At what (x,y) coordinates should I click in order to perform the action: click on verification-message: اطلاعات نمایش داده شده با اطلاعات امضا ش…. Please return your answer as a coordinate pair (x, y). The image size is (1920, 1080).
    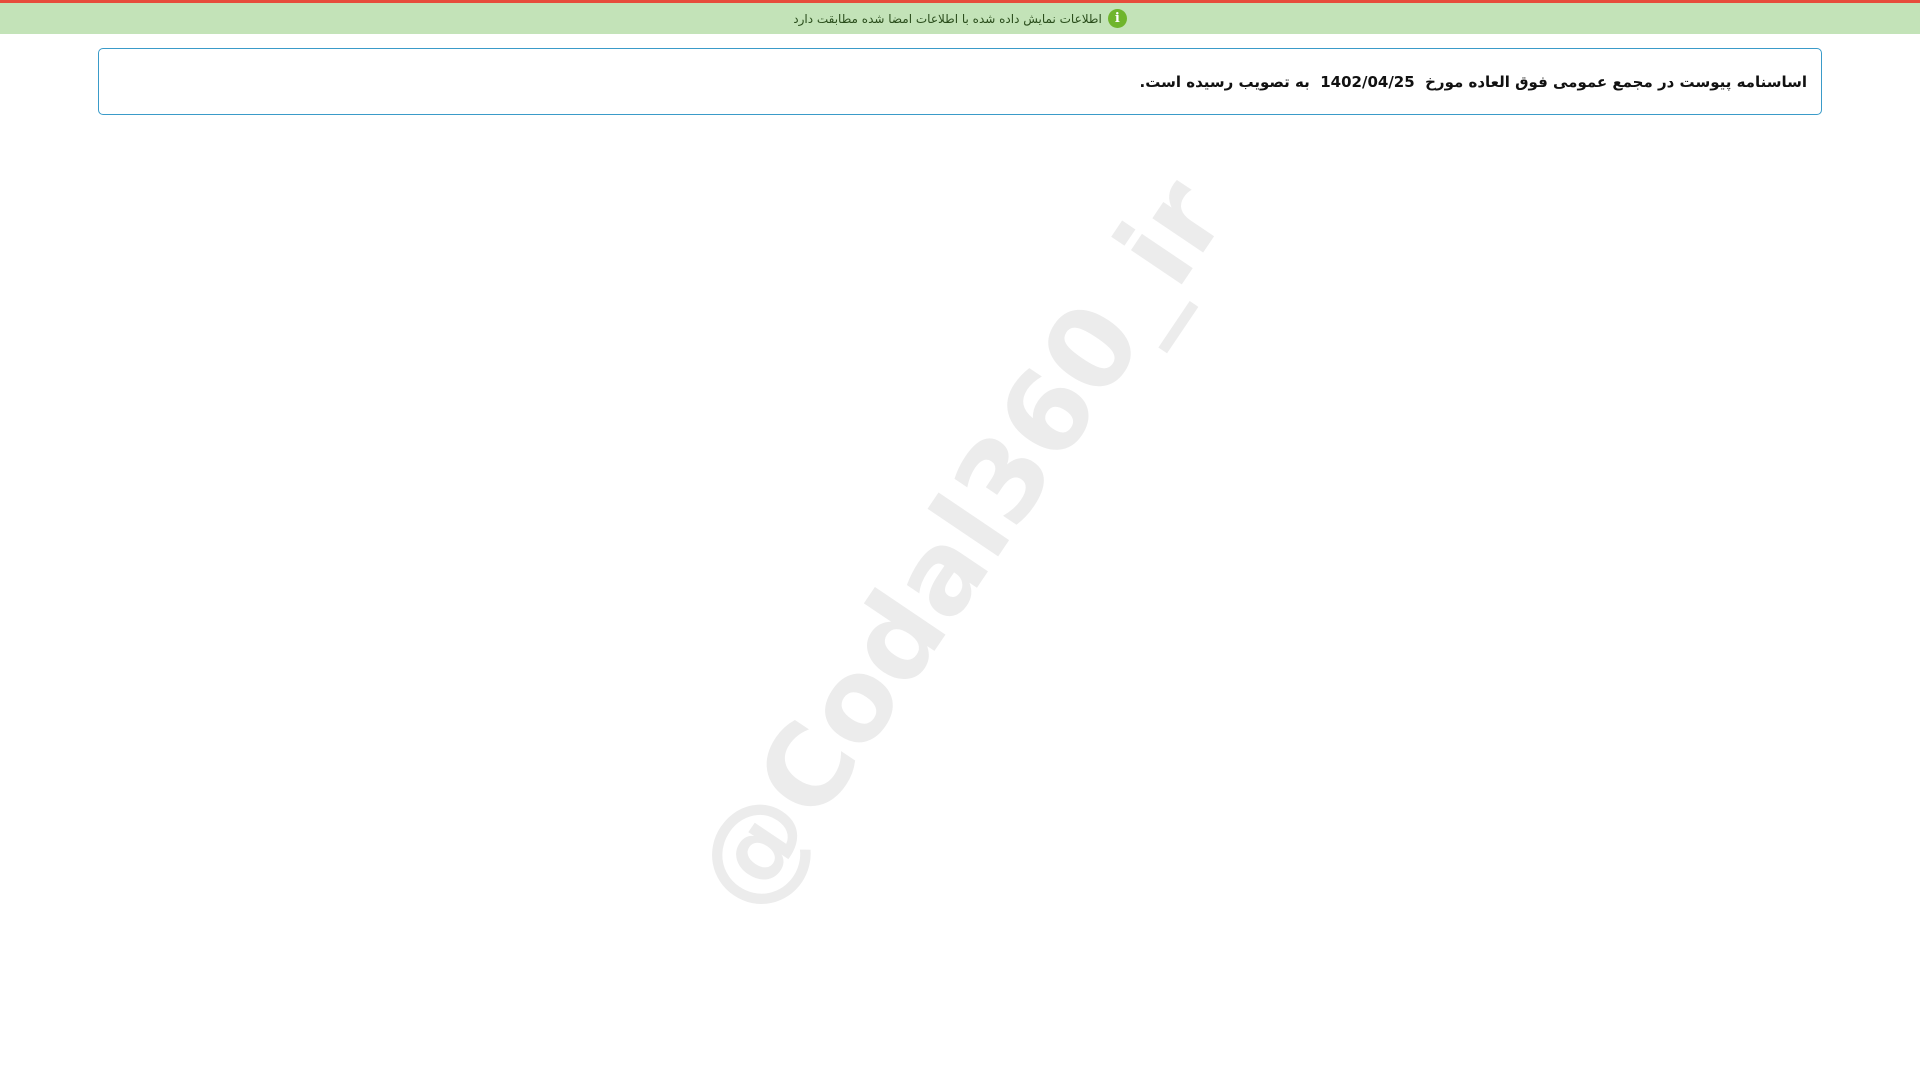
    Looking at the image, I should click on (947, 18).